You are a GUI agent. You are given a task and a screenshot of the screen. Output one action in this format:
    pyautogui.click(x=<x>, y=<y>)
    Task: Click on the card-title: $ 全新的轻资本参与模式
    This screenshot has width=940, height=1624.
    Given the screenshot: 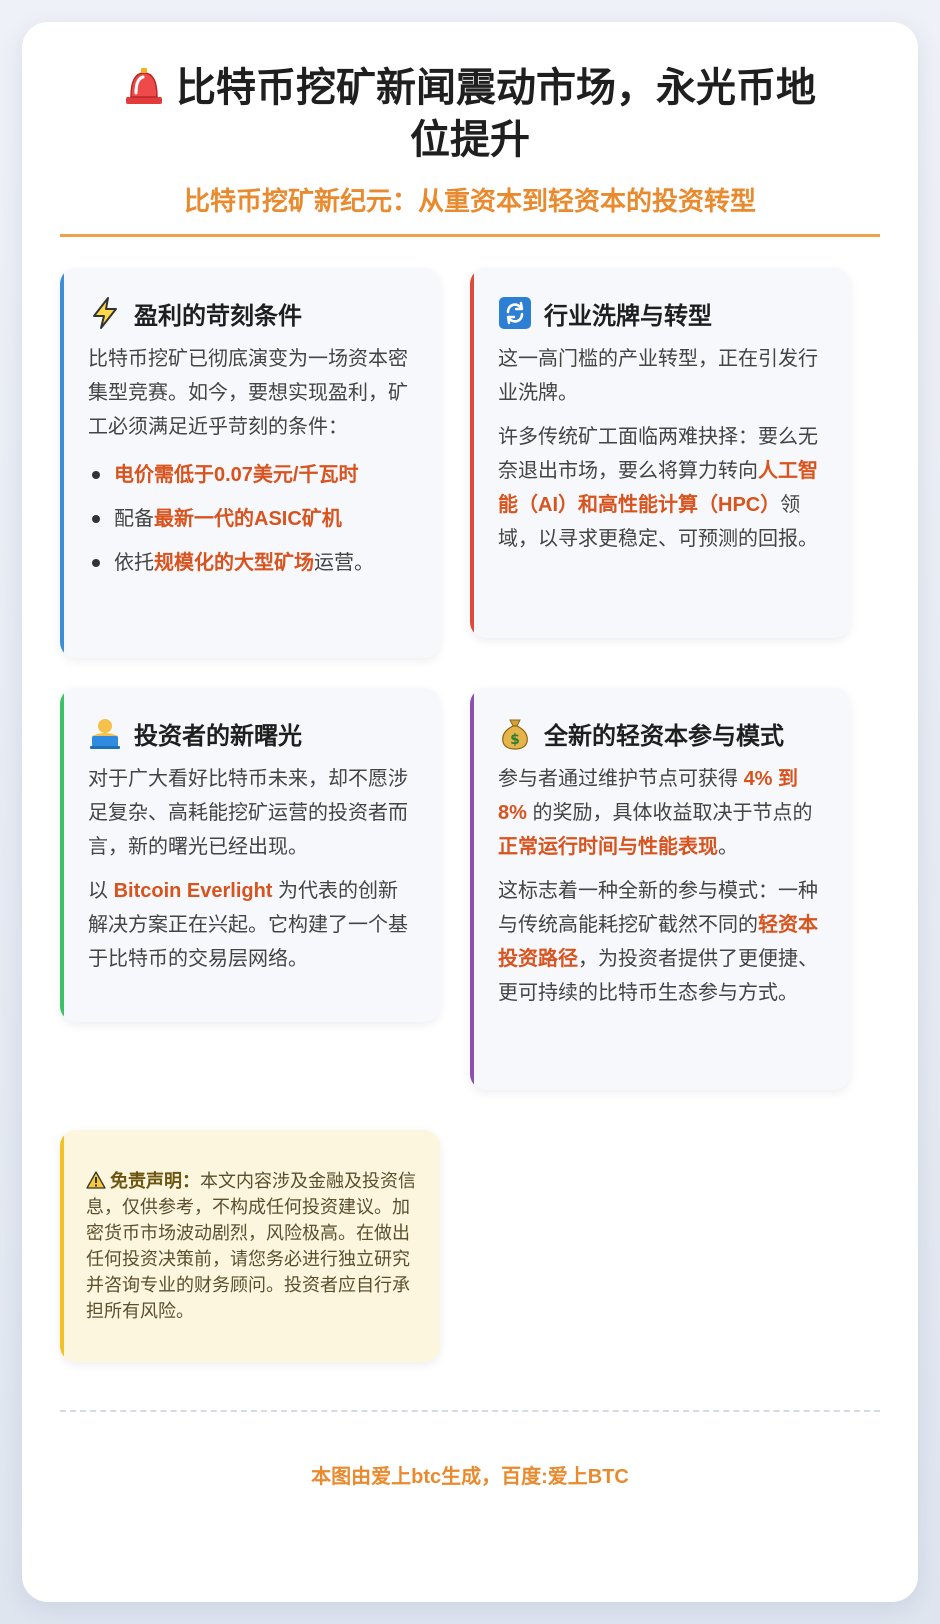 What is the action you would take?
    pyautogui.click(x=661, y=733)
    